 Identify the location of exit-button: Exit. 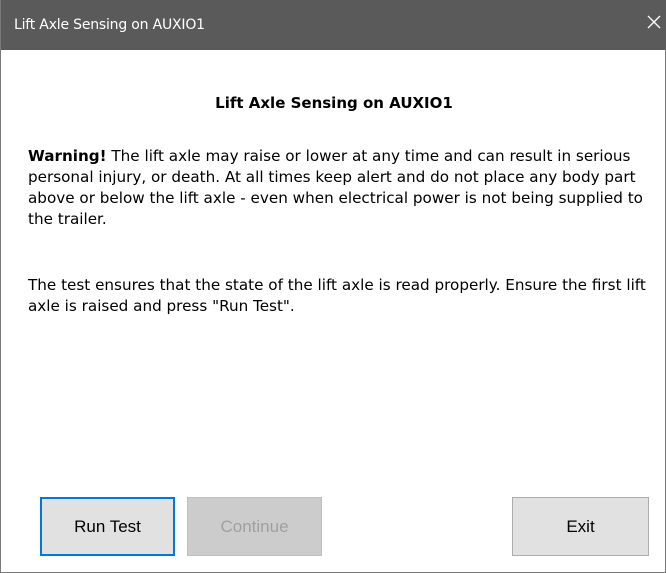
(580, 526).